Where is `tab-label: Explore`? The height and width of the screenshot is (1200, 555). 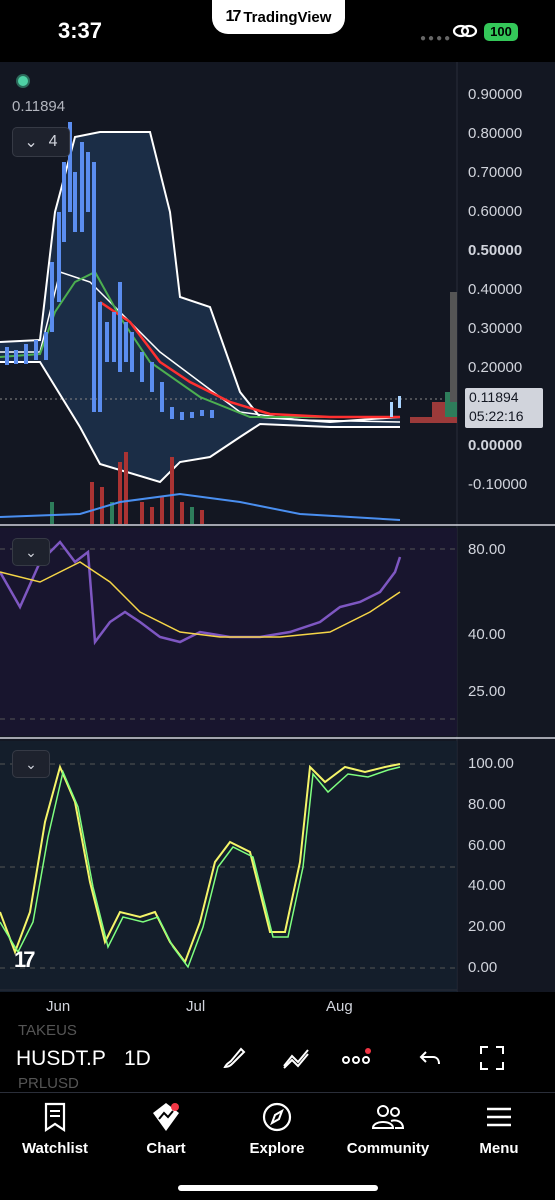 tab-label: Explore is located at coordinates (277, 1148).